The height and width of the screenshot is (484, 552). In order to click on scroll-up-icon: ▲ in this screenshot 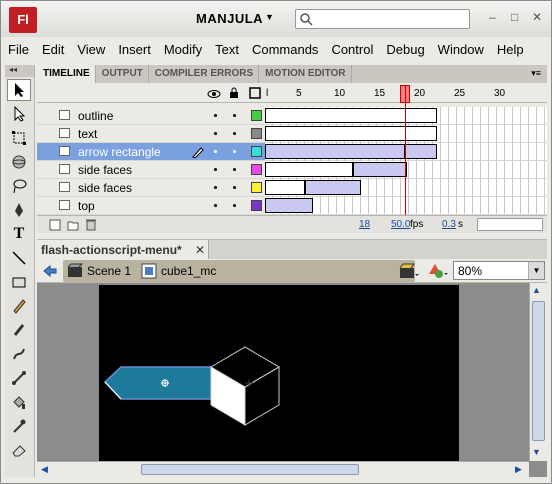, I will do `click(536, 290)`.